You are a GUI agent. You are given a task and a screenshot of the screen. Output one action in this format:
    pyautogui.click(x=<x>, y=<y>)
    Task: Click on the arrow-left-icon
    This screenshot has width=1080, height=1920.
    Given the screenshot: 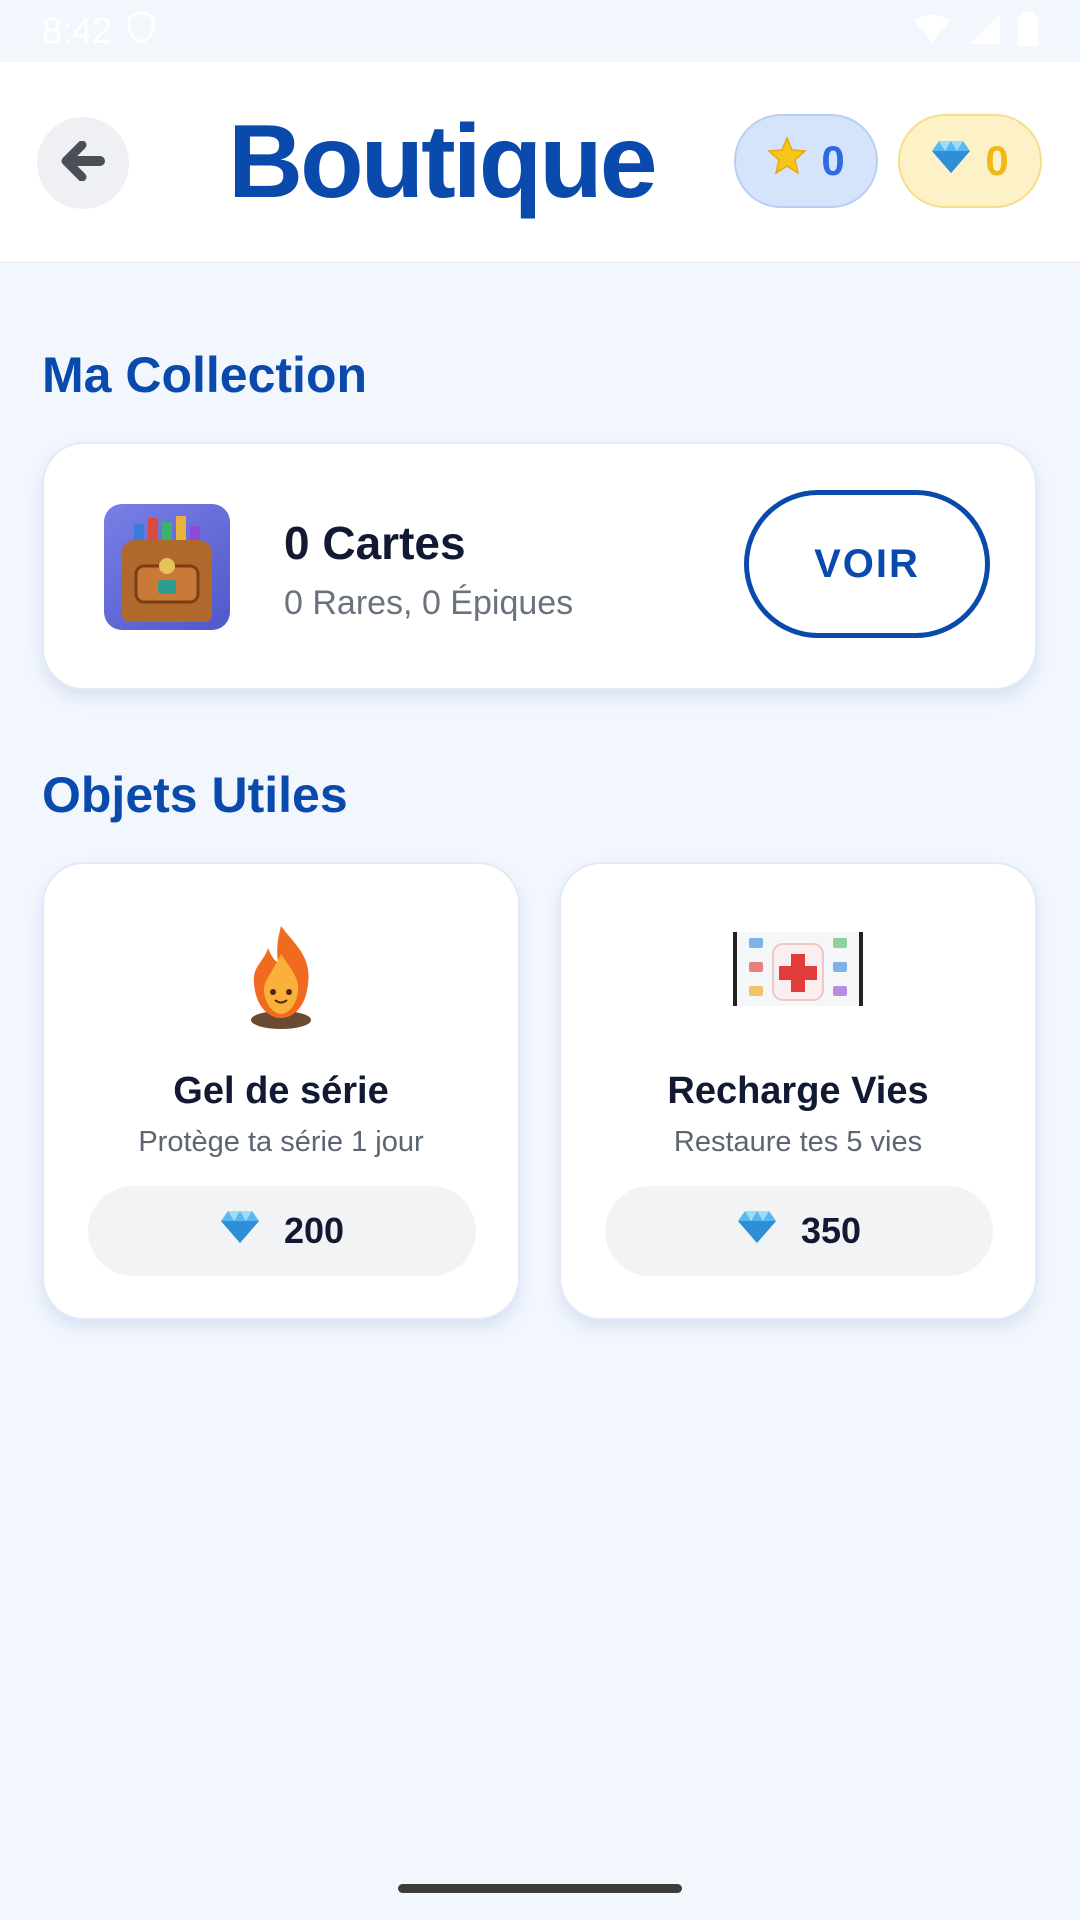 What is the action you would take?
    pyautogui.click(x=83, y=163)
    